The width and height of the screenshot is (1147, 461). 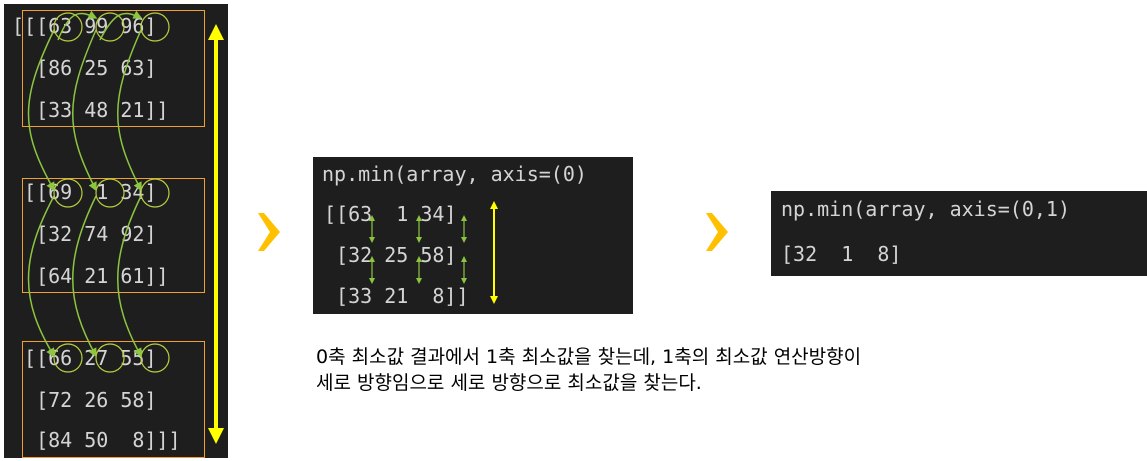 I want to click on curve-2a, so click(x=84, y=110).